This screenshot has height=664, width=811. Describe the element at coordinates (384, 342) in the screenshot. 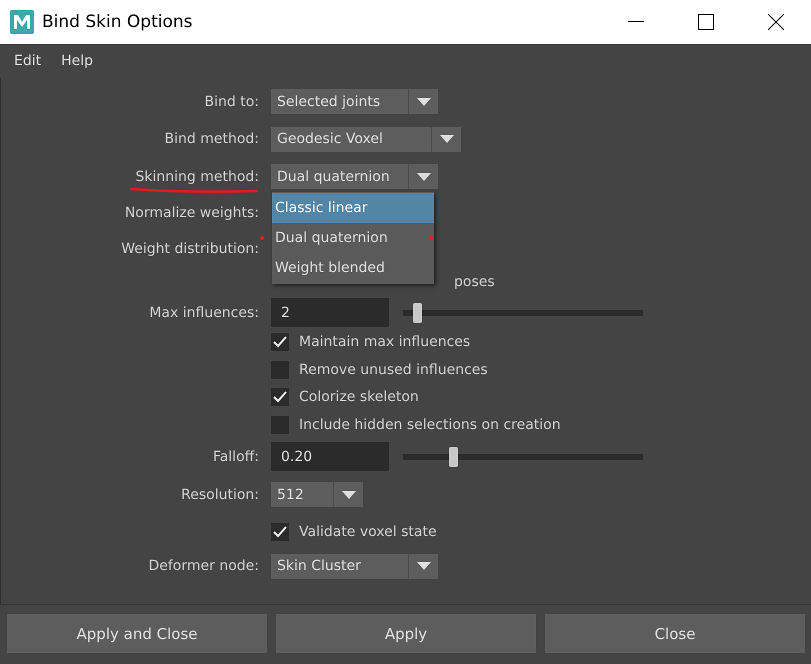

I see `checkbox-label: Maintain max influences` at that location.